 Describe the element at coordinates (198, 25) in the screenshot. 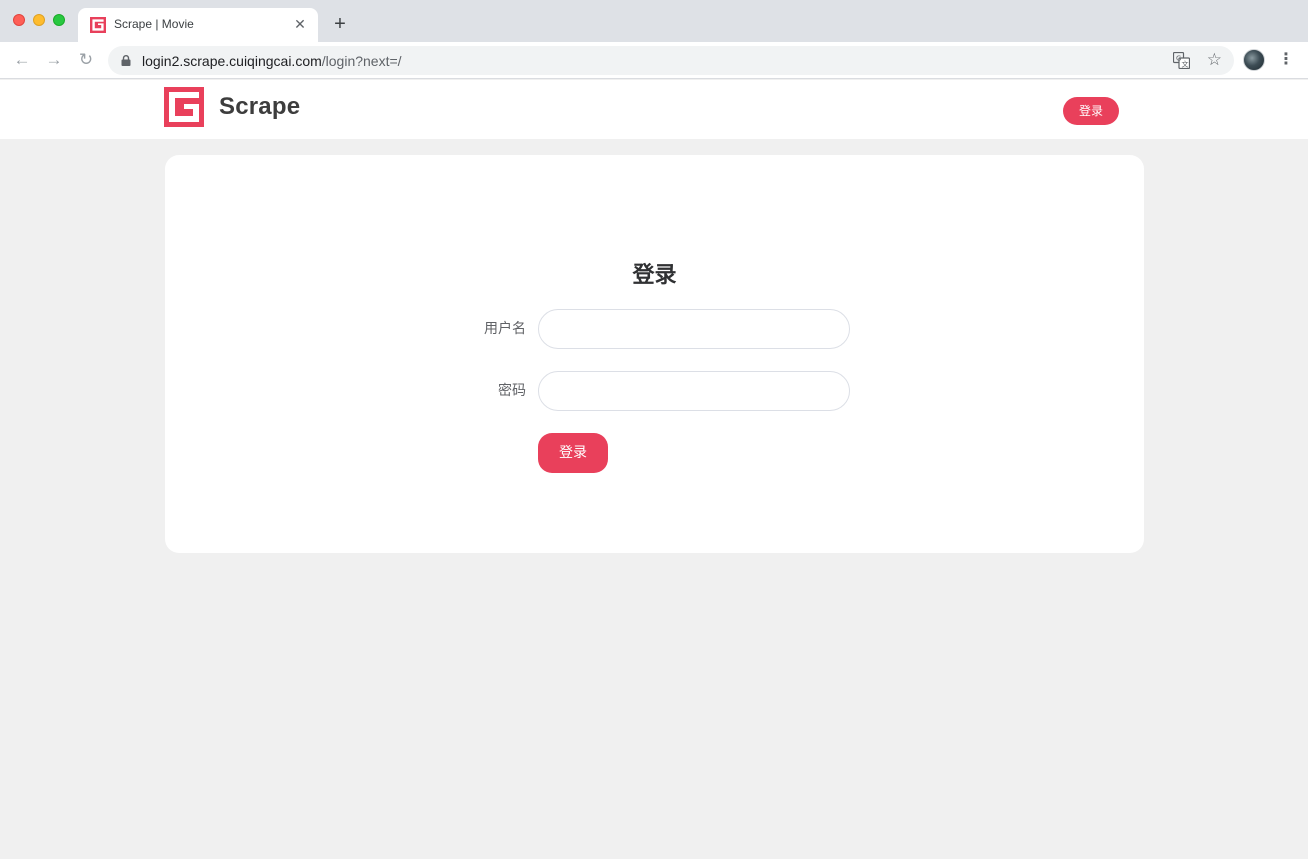

I see `browser-tab: Scrape | Movie ✕` at that location.